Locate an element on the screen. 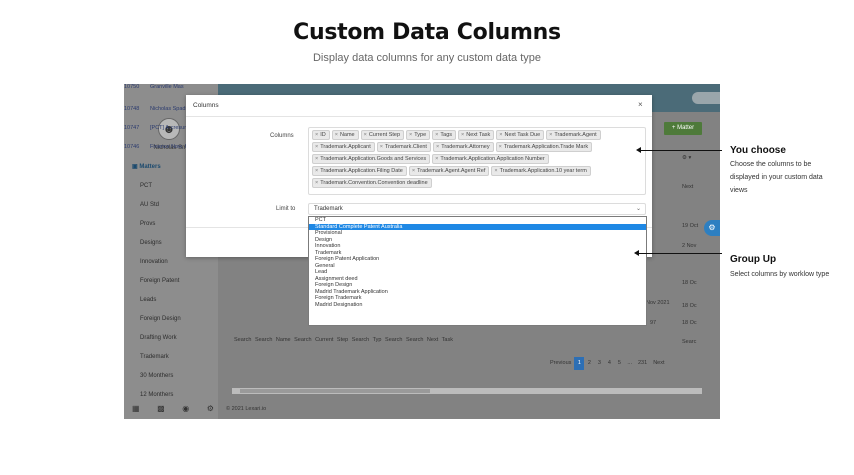 This screenshot has width=854, height=475. column-tag: × Trademark.Client is located at coordinates (403, 147).